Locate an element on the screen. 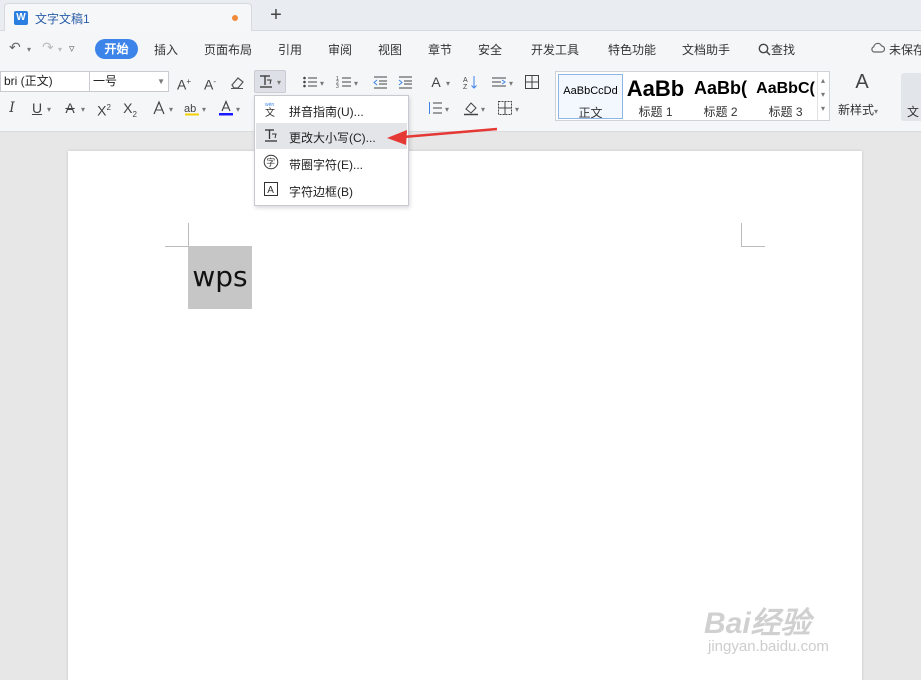 The height and width of the screenshot is (680, 921). style-gallery-scrollbar: ▴ ▾ ▾ is located at coordinates (823, 96).